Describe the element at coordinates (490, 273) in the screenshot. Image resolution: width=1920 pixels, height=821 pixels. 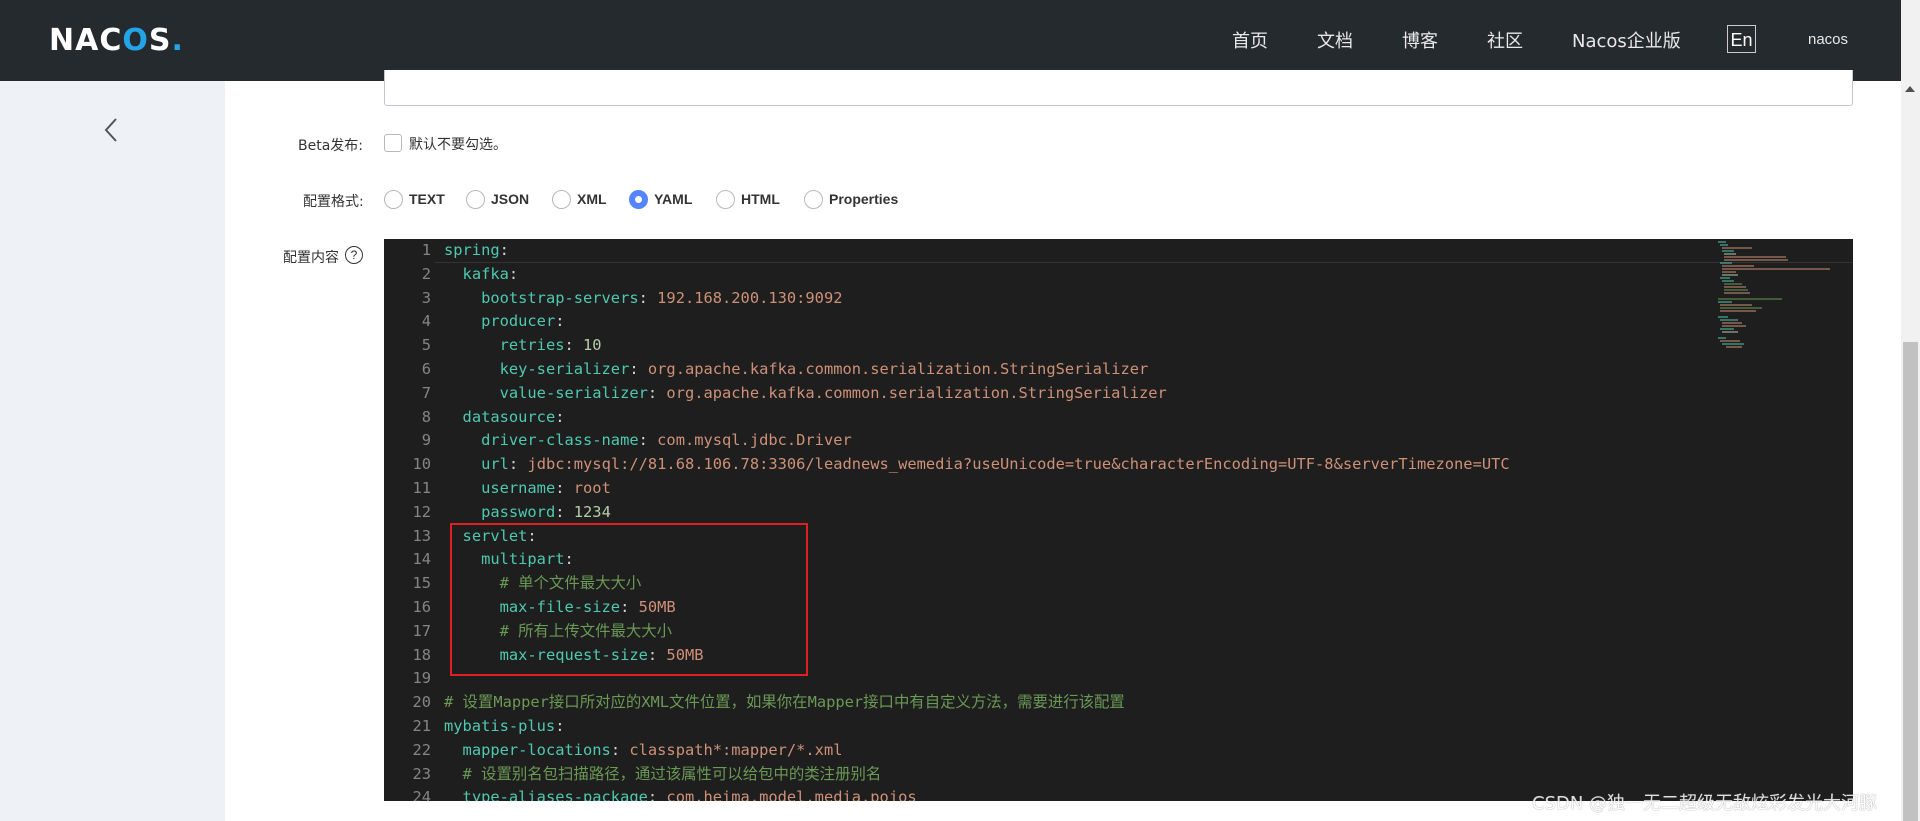
I see `code-text: kafka:` at that location.